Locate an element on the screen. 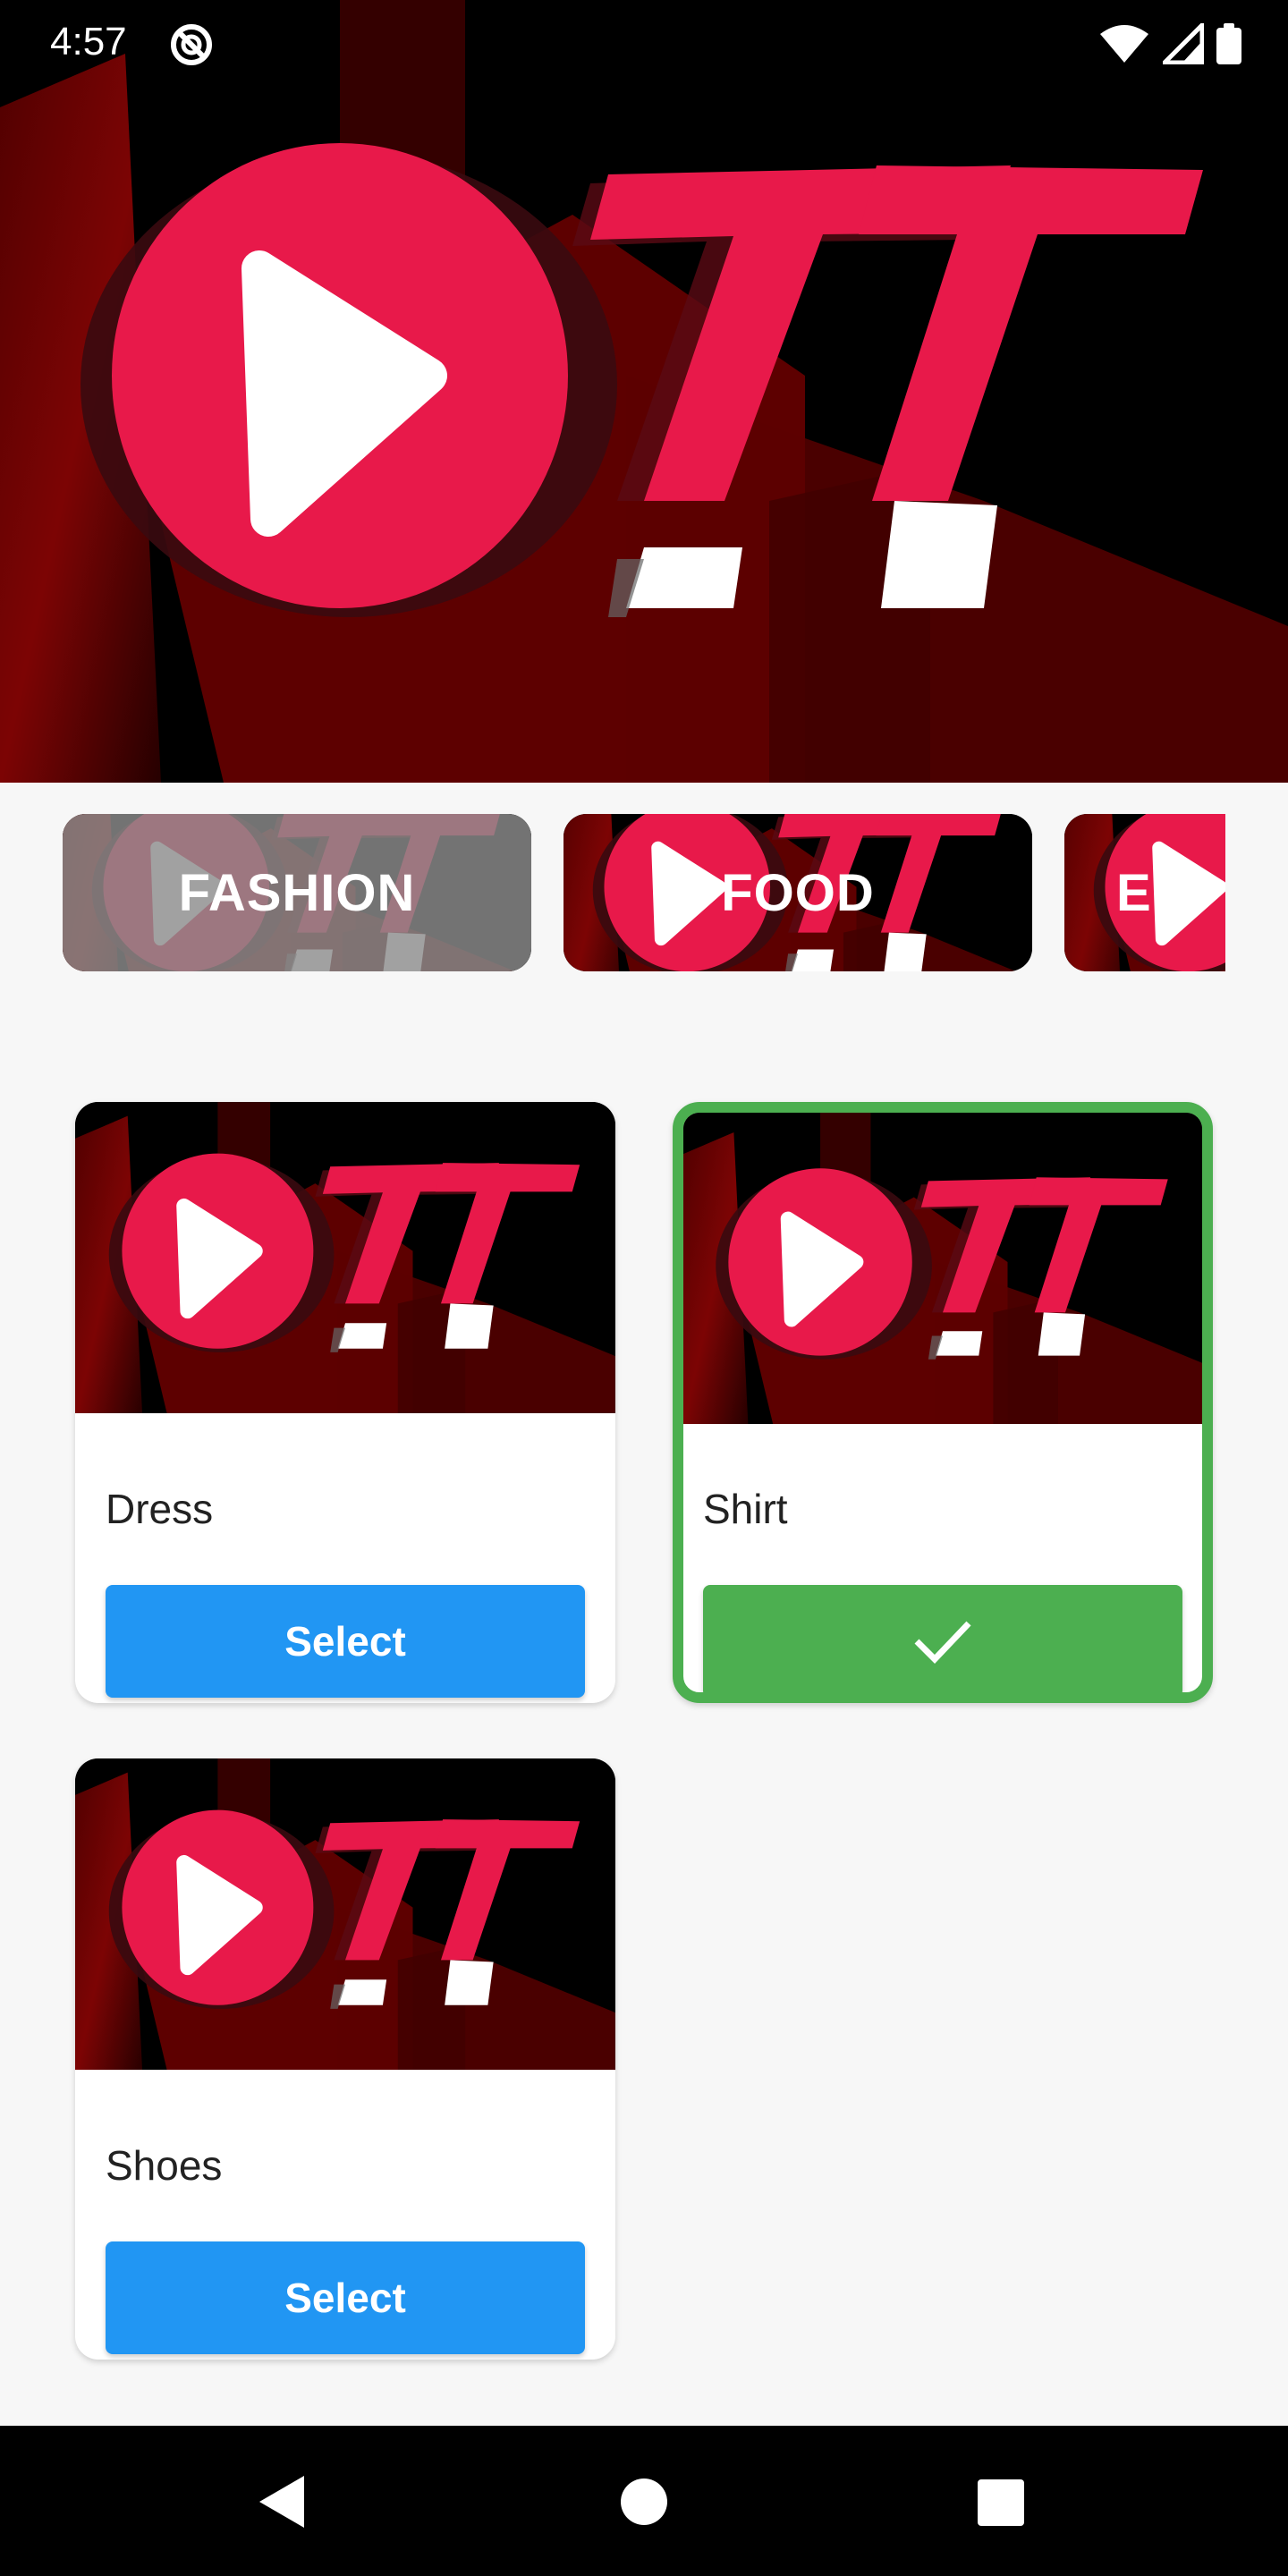 The width and height of the screenshot is (1288, 2576). home-icon is located at coordinates (644, 2501).